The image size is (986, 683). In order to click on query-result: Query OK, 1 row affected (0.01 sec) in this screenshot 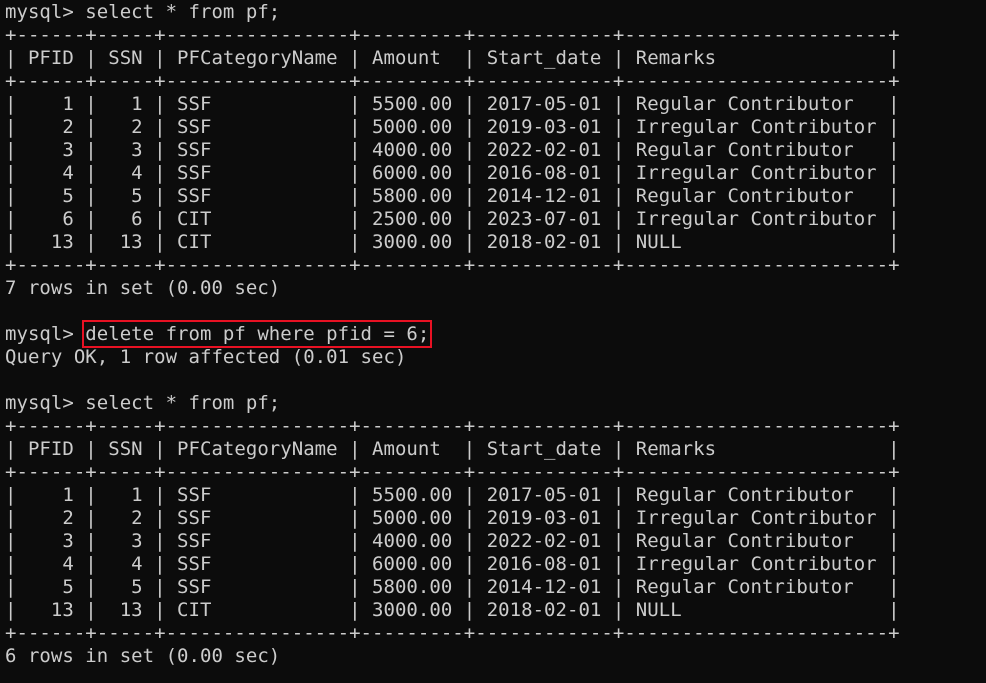, I will do `click(206, 357)`.